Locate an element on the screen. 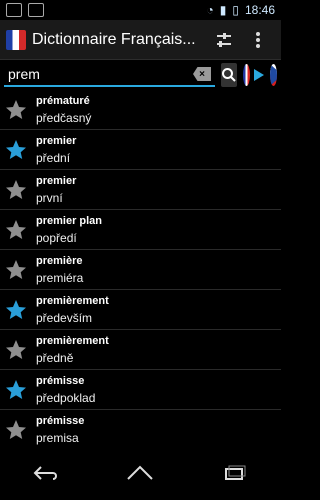  entry-texts: premièrement především is located at coordinates (72, 310).